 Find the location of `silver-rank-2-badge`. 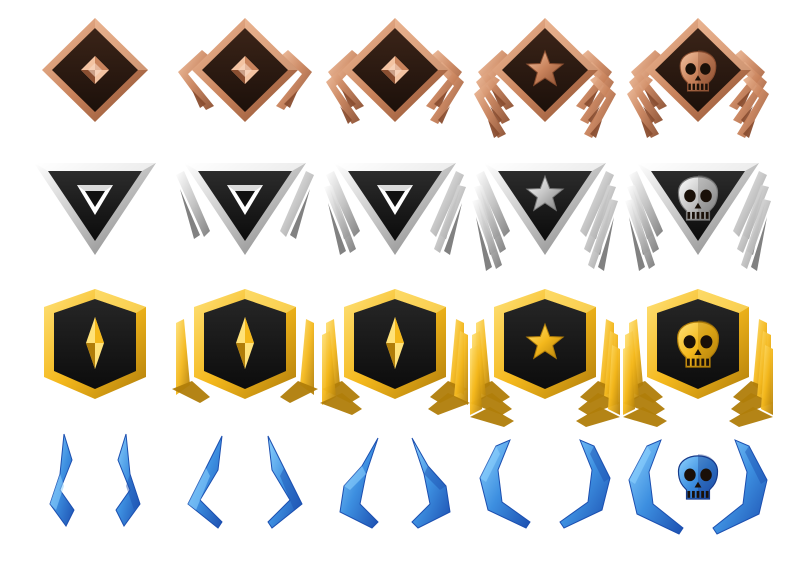

silver-rank-2-badge is located at coordinates (245, 230).